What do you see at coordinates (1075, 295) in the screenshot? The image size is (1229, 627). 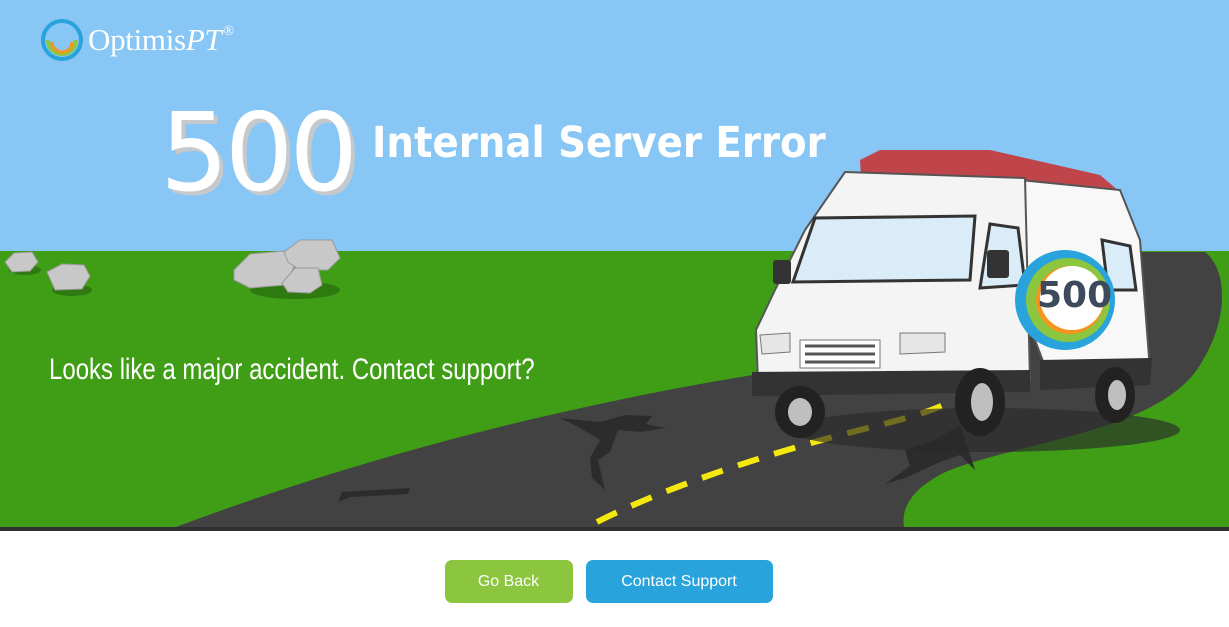 I see `van-badge-label: 500` at bounding box center [1075, 295].